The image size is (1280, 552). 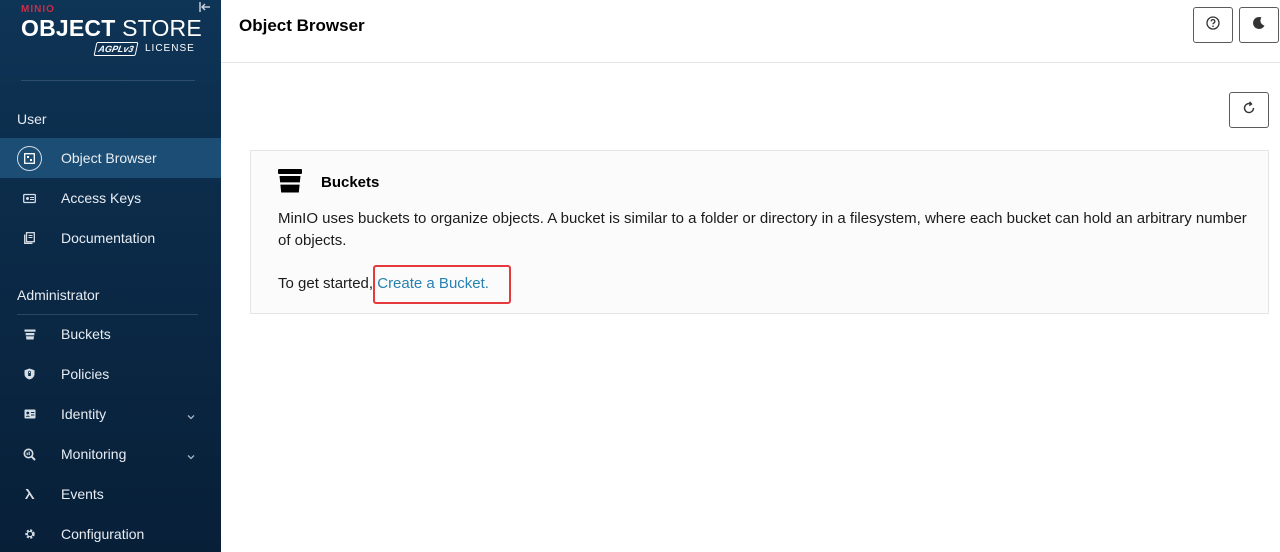 I want to click on refresh-icon, so click(x=1249, y=110).